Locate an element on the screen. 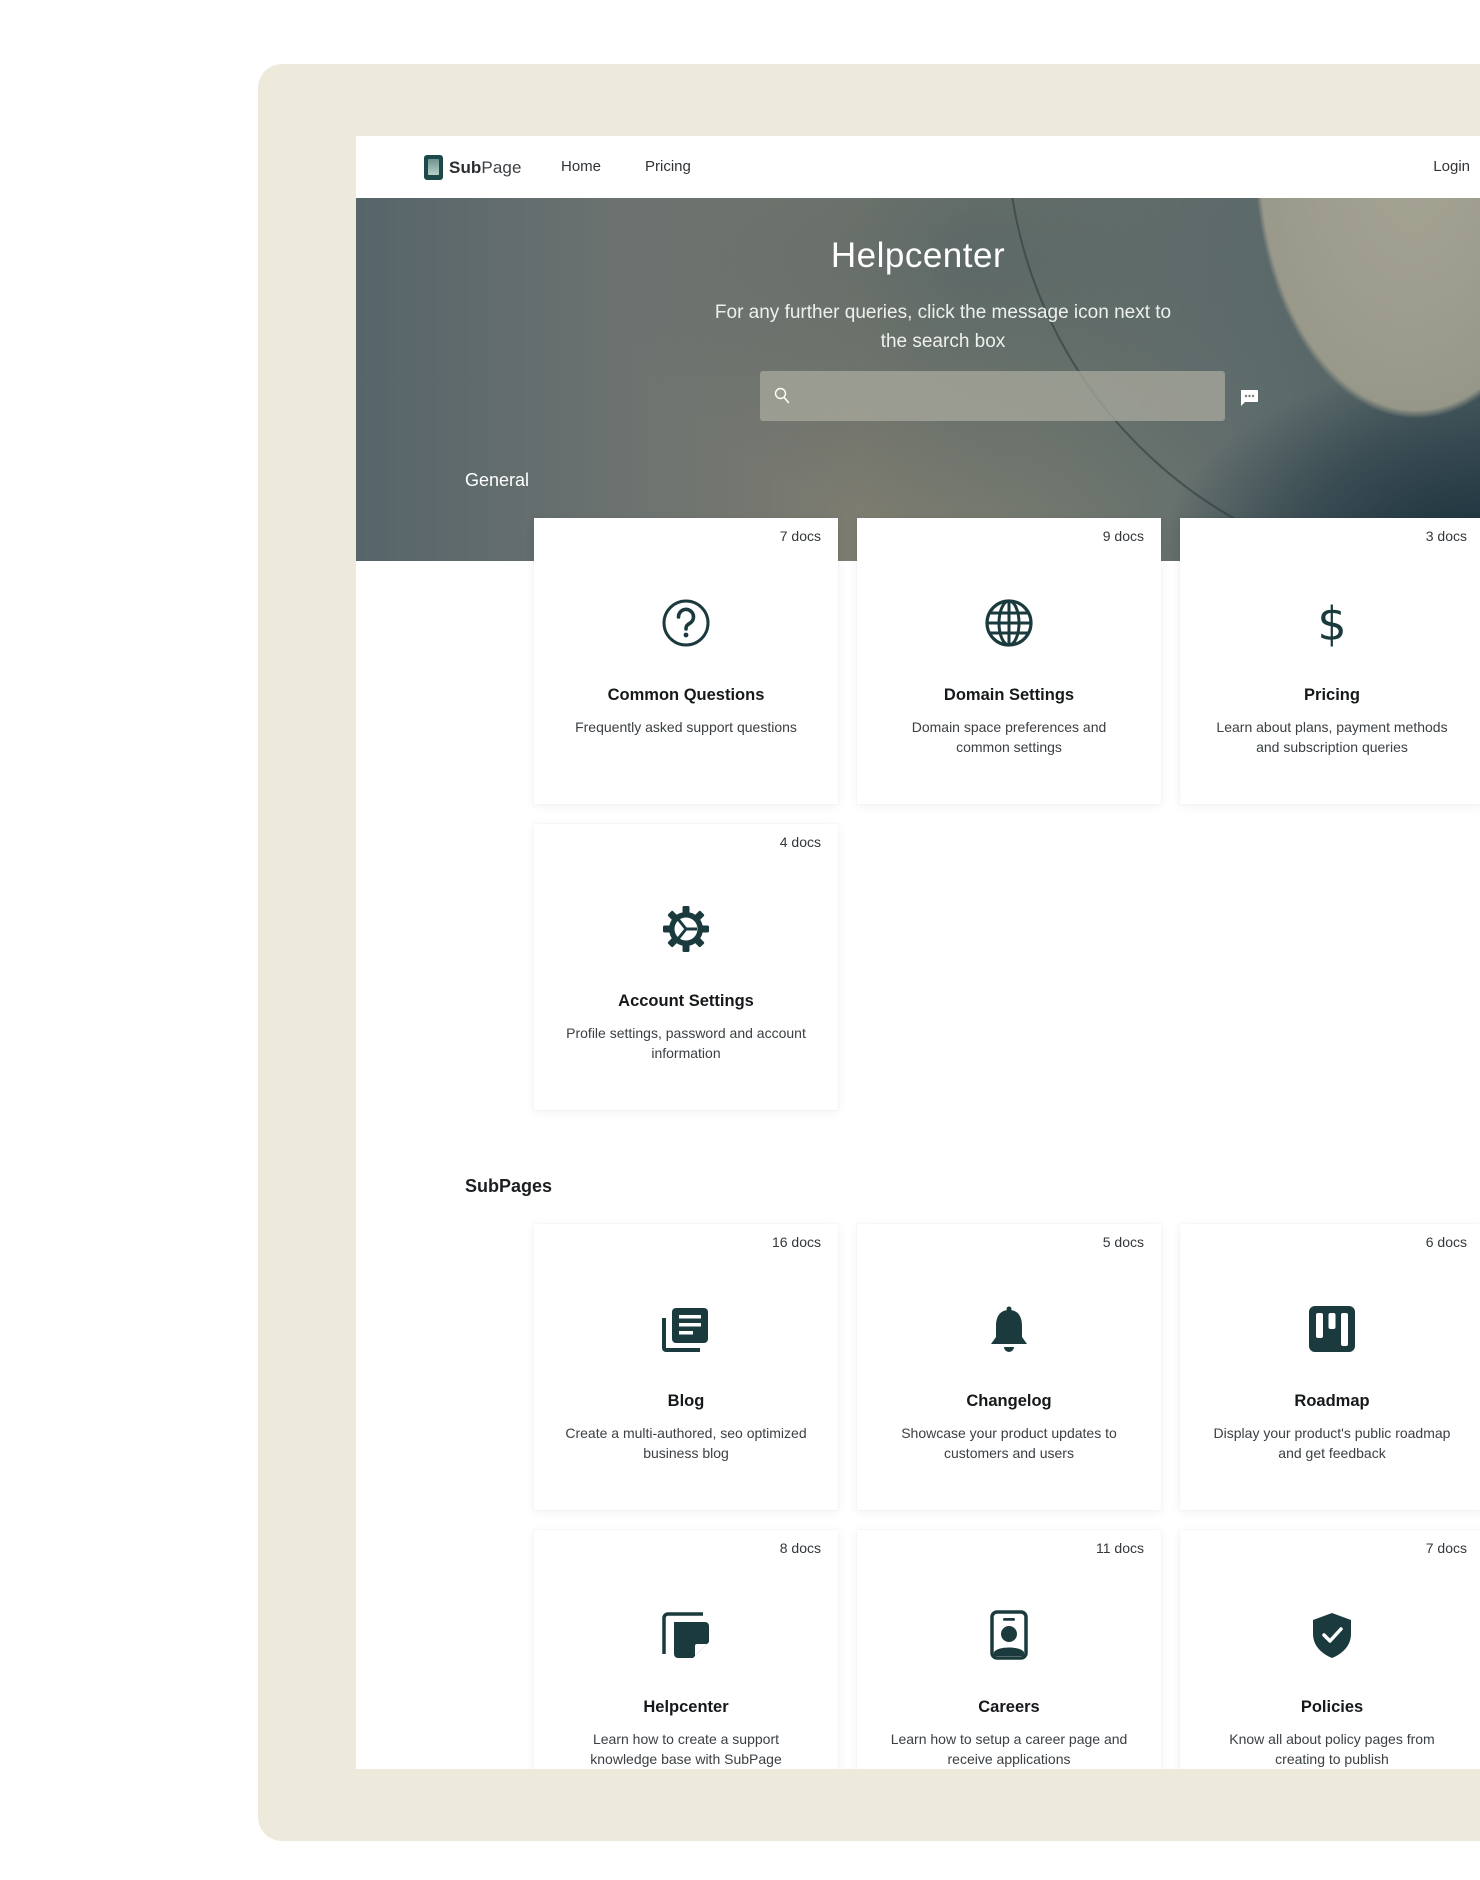  doc-count: 4 docs is located at coordinates (800, 842).